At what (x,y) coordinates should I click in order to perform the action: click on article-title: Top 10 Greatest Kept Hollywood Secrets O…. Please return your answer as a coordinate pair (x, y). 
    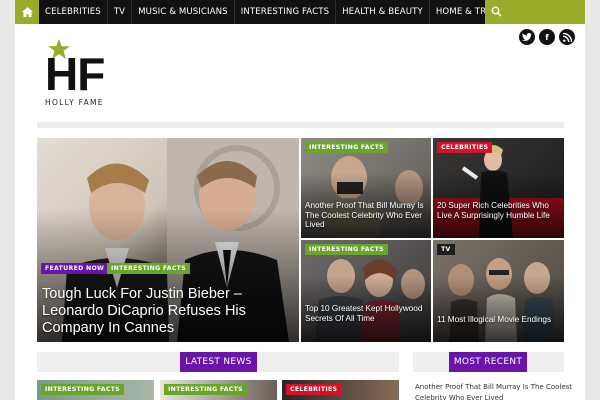
    Looking at the image, I should click on (367, 313).